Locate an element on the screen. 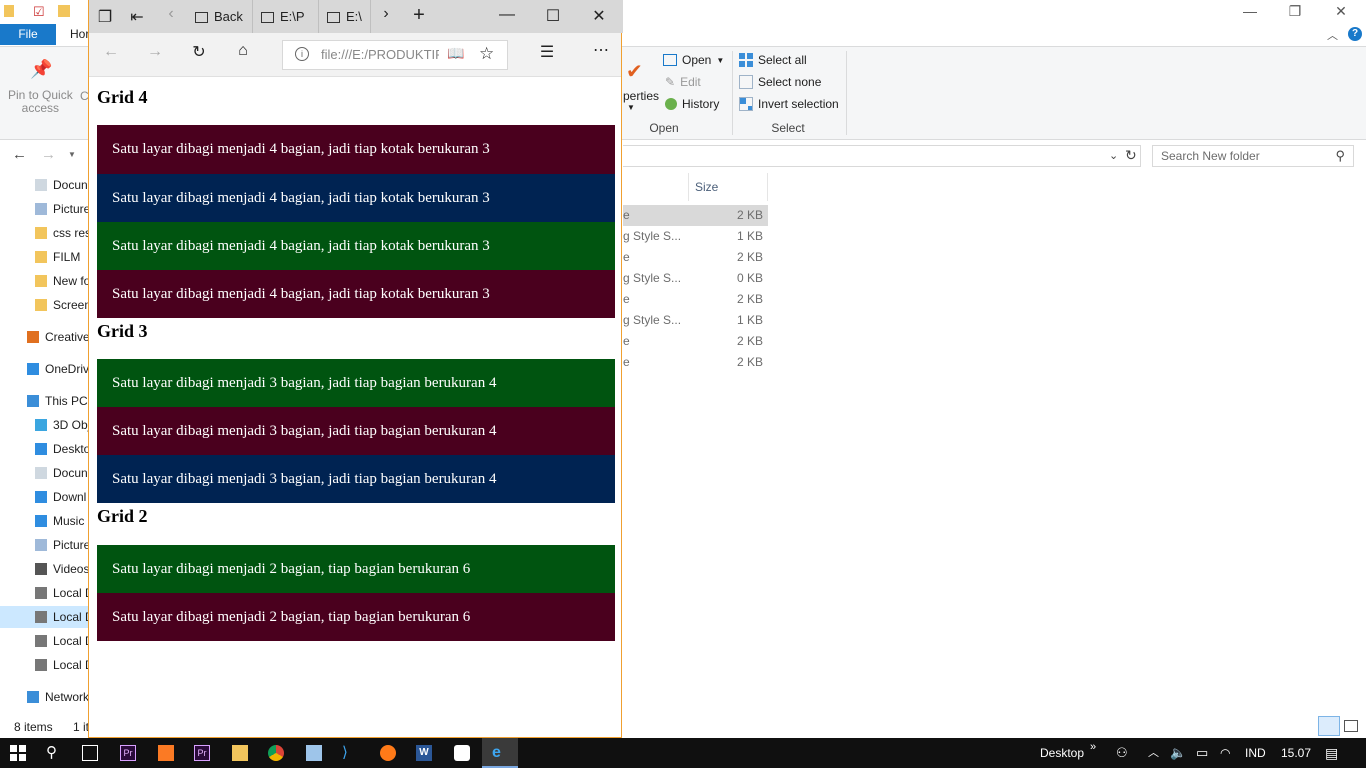  address-bar: ⌄ ↻ is located at coordinates (882, 156).